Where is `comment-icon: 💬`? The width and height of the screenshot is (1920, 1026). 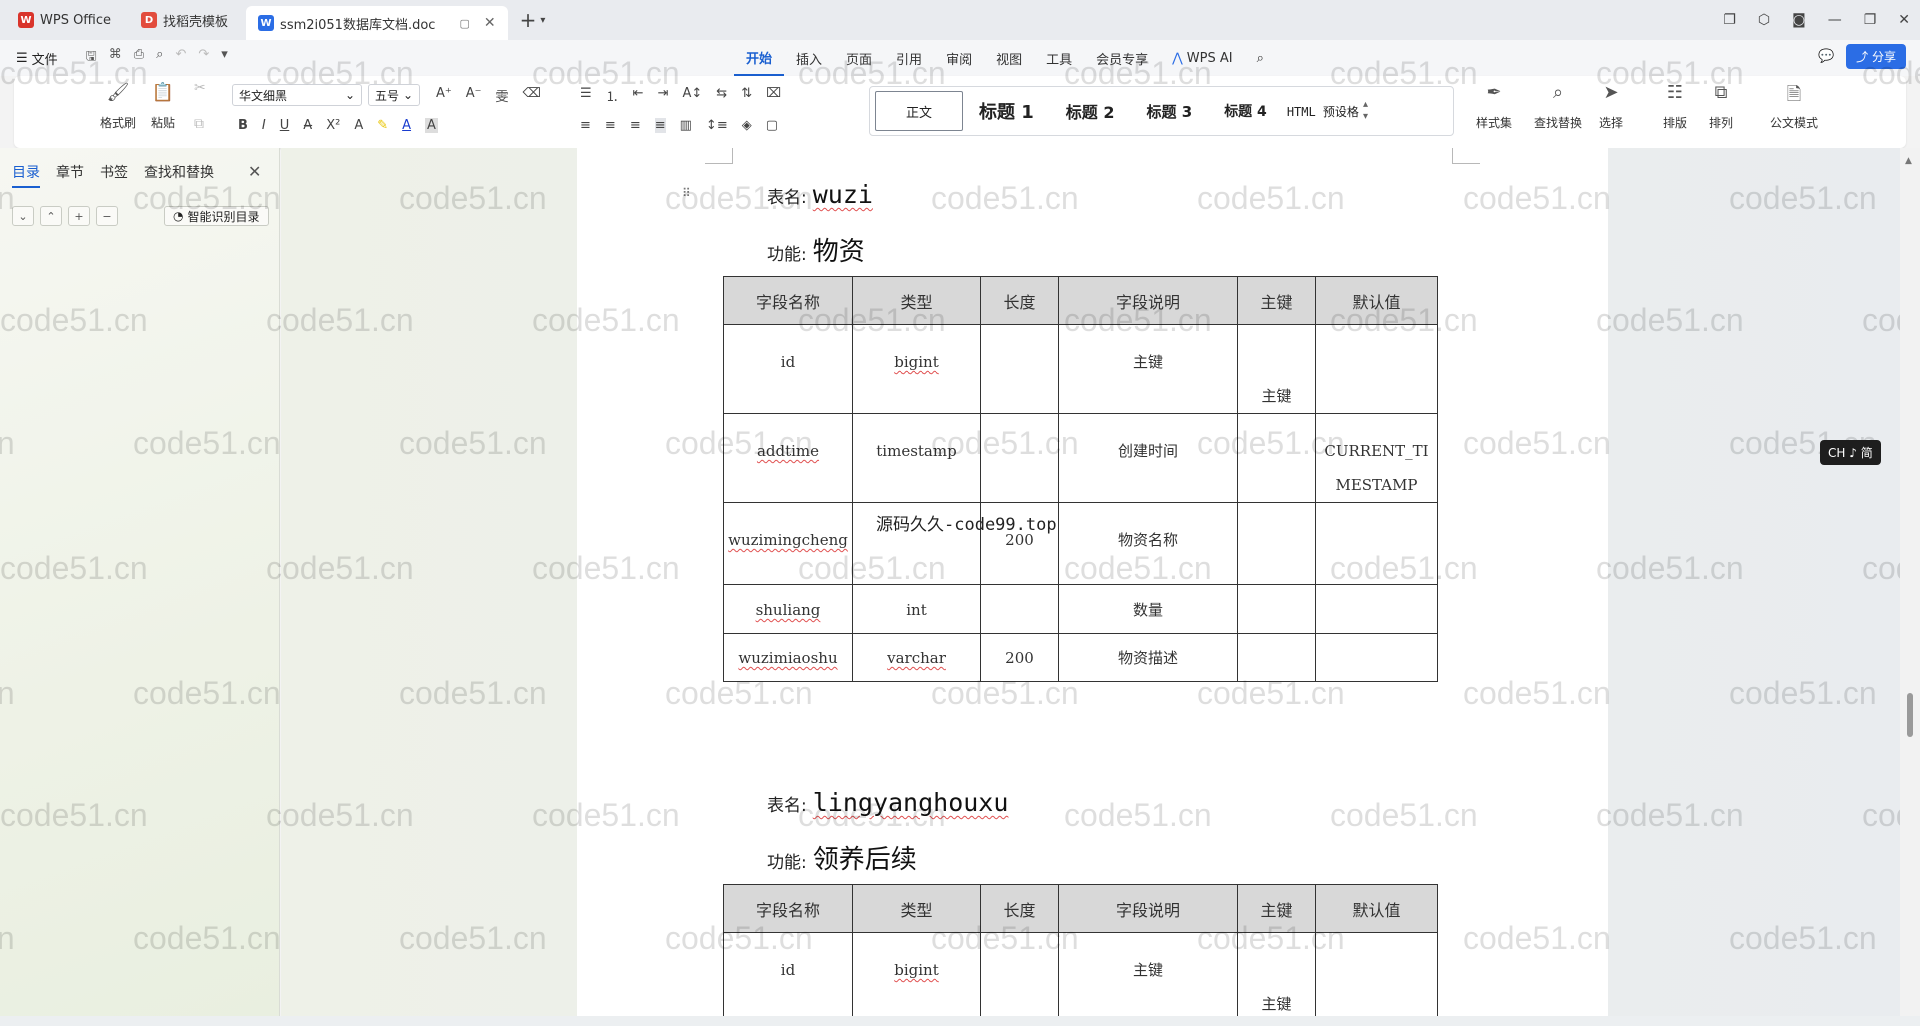 comment-icon: 💬 is located at coordinates (1826, 56).